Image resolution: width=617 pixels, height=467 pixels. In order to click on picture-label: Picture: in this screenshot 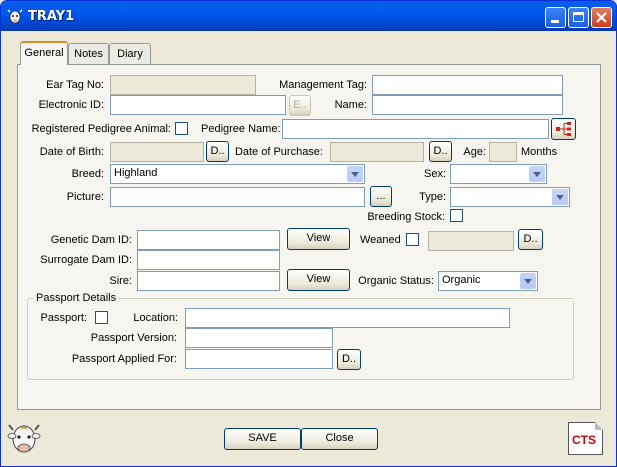, I will do `click(85, 197)`.